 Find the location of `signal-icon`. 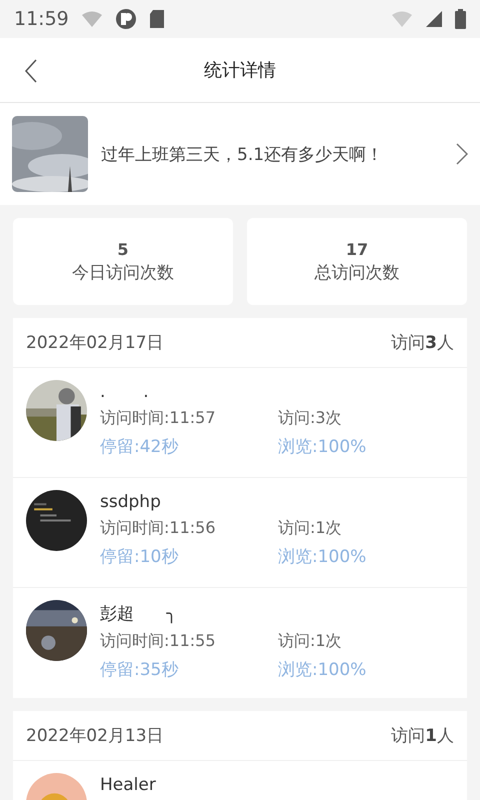

signal-icon is located at coordinates (434, 19).